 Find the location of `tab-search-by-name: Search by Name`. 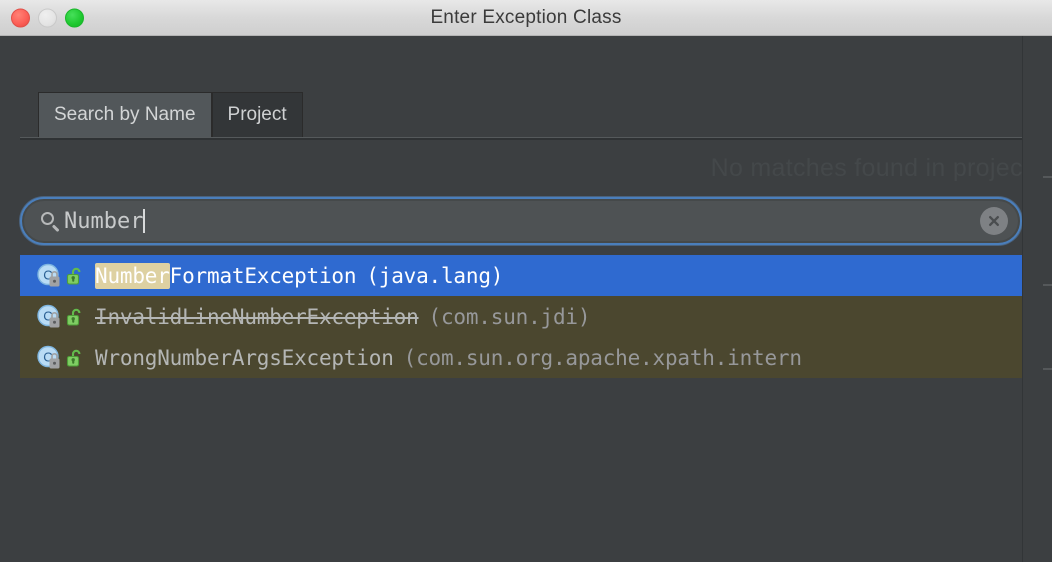

tab-search-by-name: Search by Name is located at coordinates (125, 114).